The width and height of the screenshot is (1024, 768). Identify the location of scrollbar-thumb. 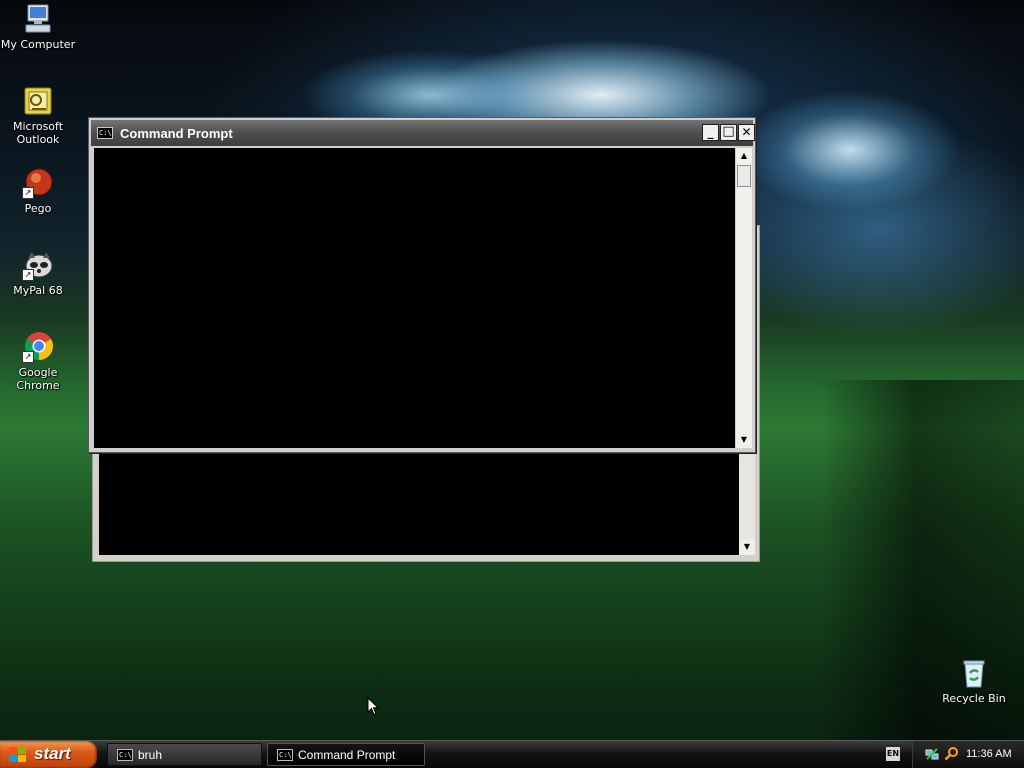
(744, 176).